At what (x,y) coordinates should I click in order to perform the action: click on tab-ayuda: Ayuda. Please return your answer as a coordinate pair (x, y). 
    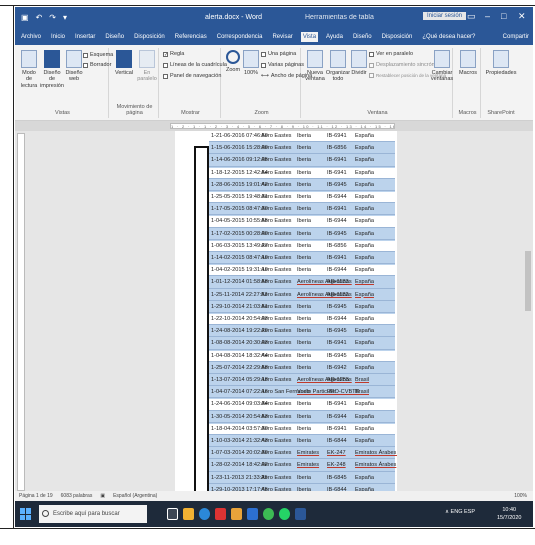
    Looking at the image, I should click on (334, 37).